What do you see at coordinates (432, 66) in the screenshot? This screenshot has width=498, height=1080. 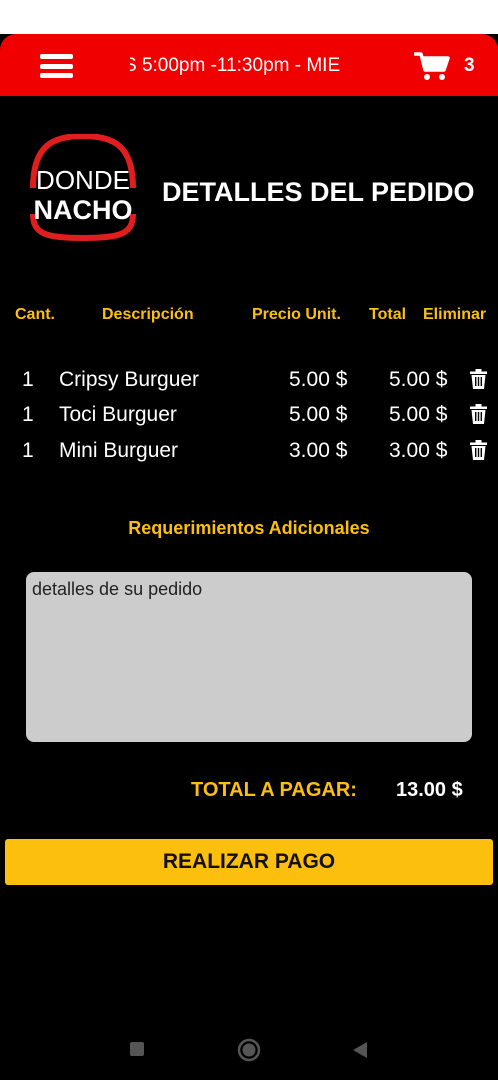 I see `shopping-cart-icon` at bounding box center [432, 66].